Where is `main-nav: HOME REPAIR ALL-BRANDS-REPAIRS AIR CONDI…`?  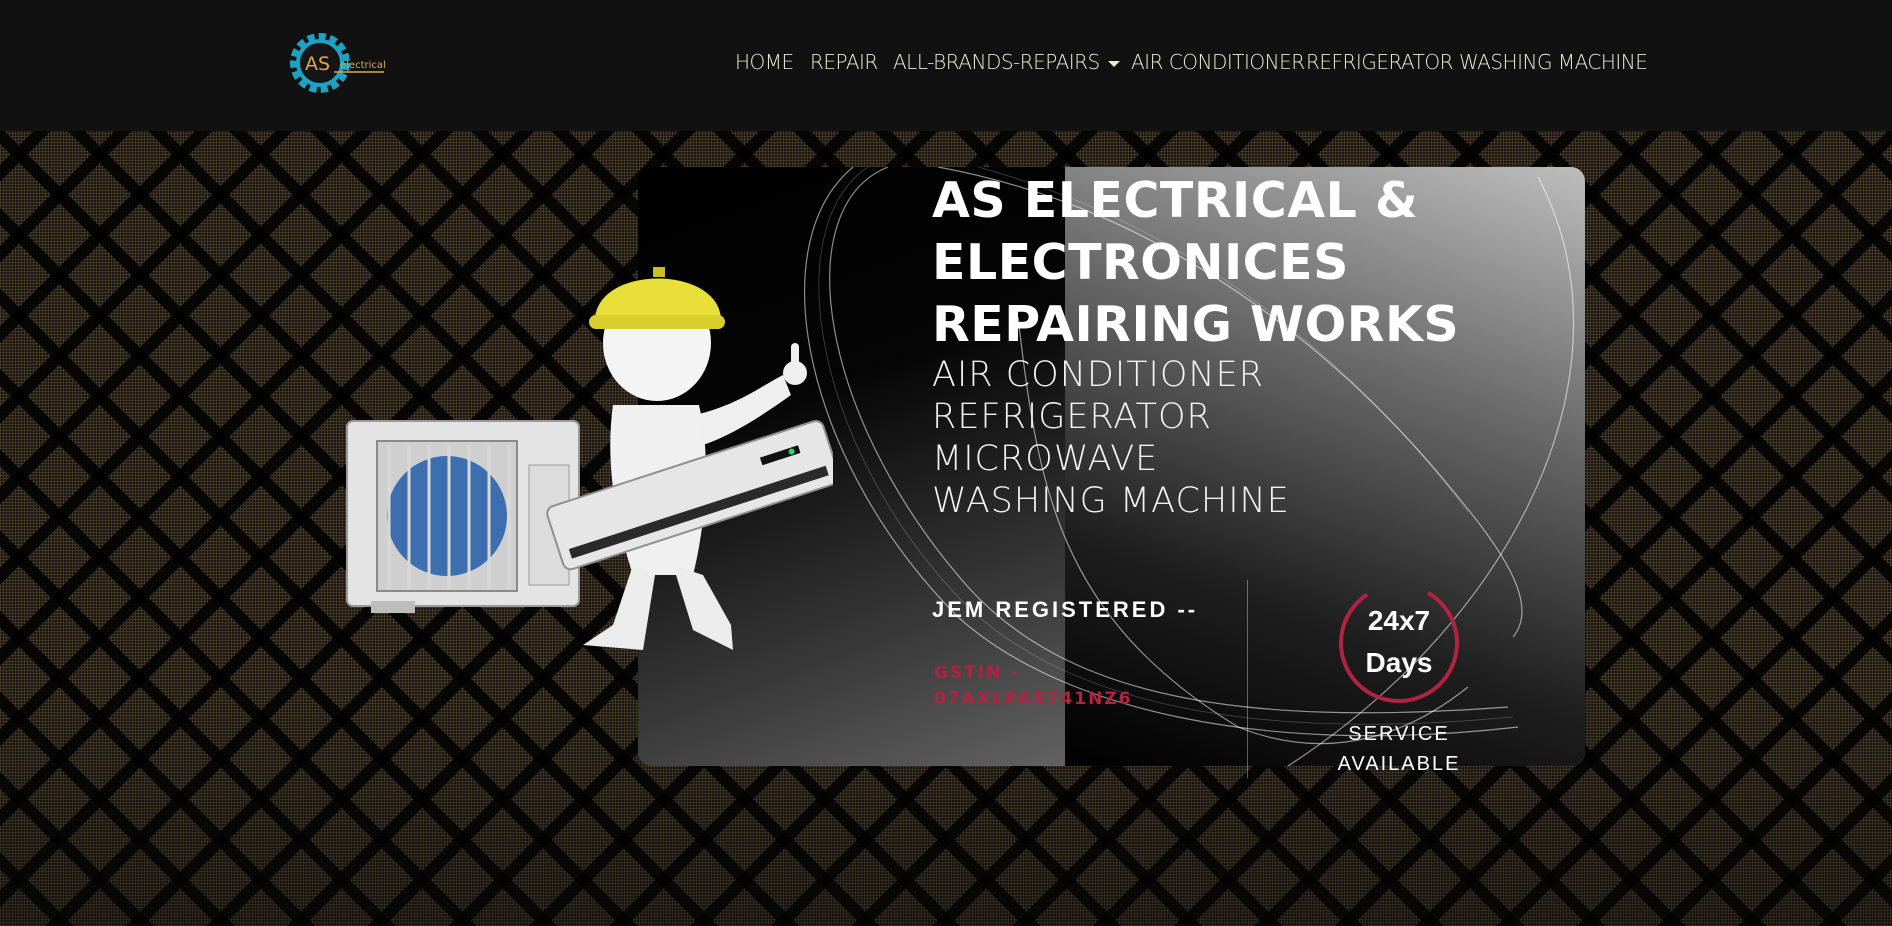
main-nav: HOME REPAIR ALL-BRANDS-REPAIRS AIR CONDI… is located at coordinates (946, 65).